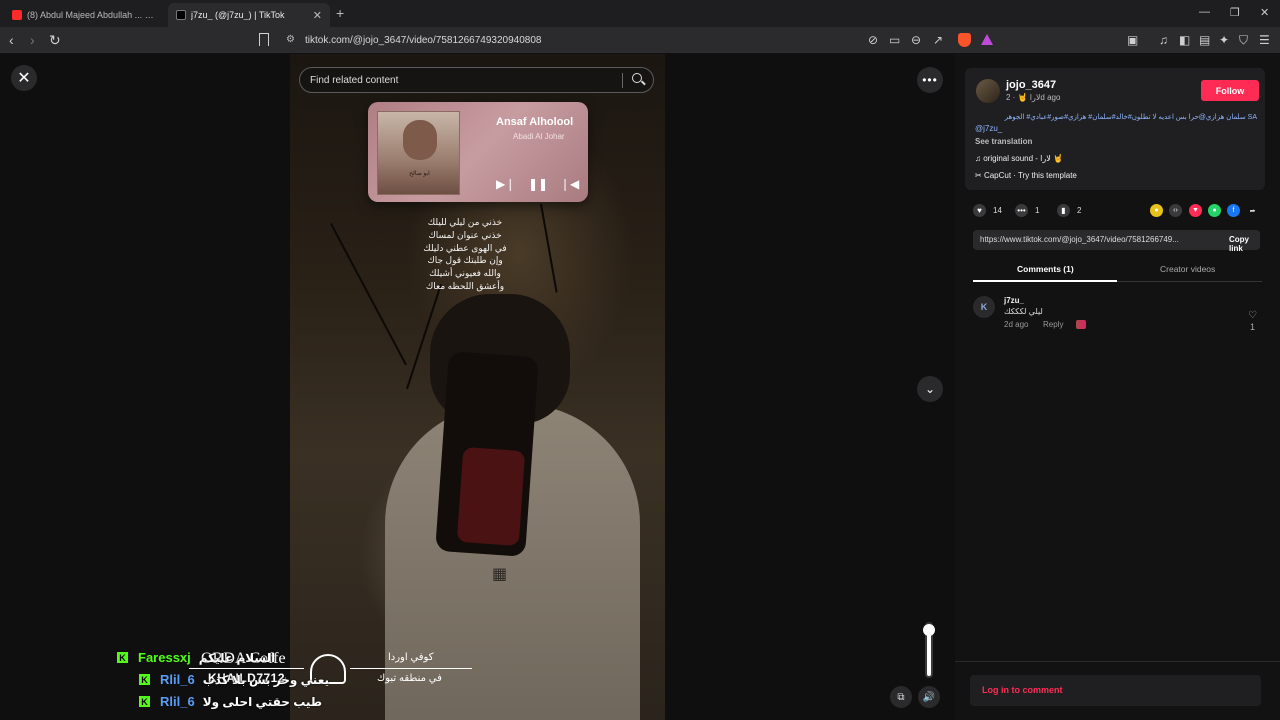  Describe the element at coordinates (340, 13) in the screenshot. I see `new-tab-button: +` at that location.